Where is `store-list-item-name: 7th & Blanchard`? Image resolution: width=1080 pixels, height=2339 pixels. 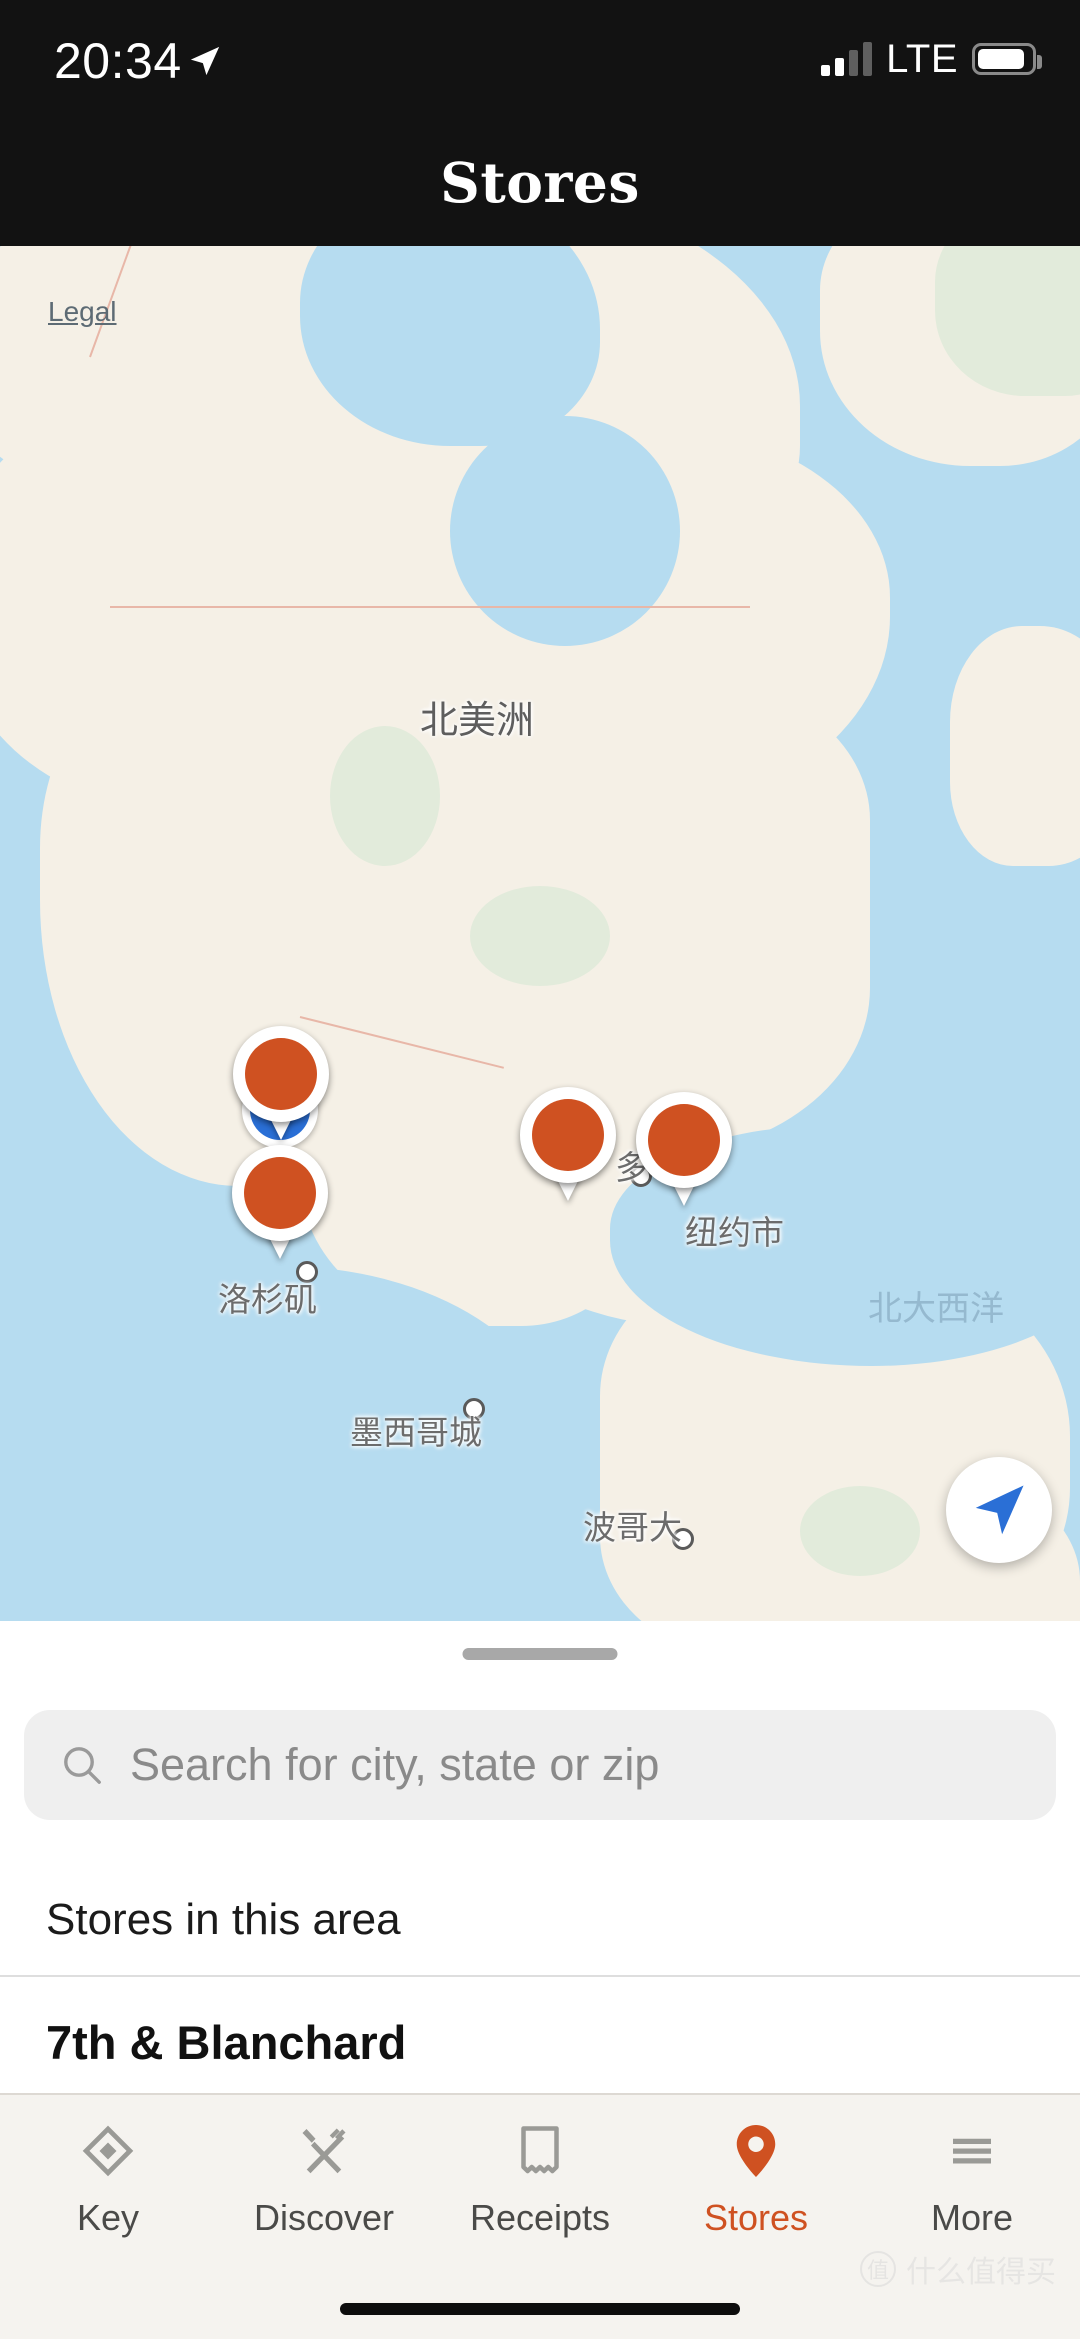
store-list-item-name: 7th & Blanchard is located at coordinates (226, 2042).